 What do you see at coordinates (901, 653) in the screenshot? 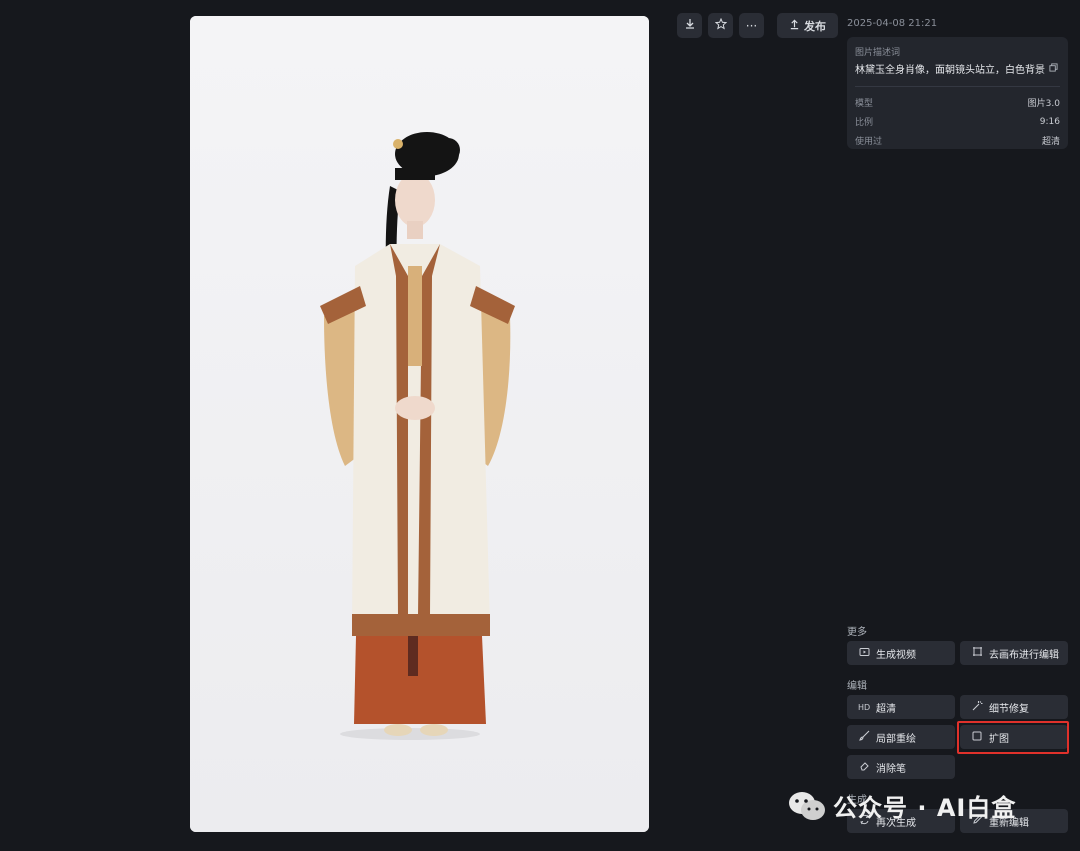
I see `generate-video-button: 生成视频` at bounding box center [901, 653].